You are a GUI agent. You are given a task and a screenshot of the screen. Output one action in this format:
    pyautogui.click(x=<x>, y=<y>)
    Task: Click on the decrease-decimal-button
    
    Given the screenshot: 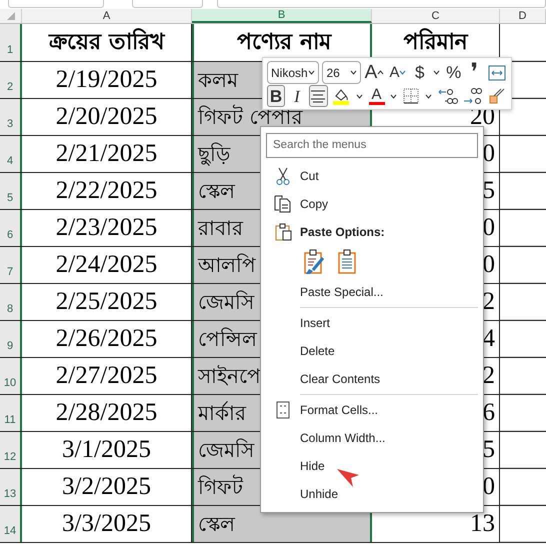 What is the action you would take?
    pyautogui.click(x=473, y=96)
    